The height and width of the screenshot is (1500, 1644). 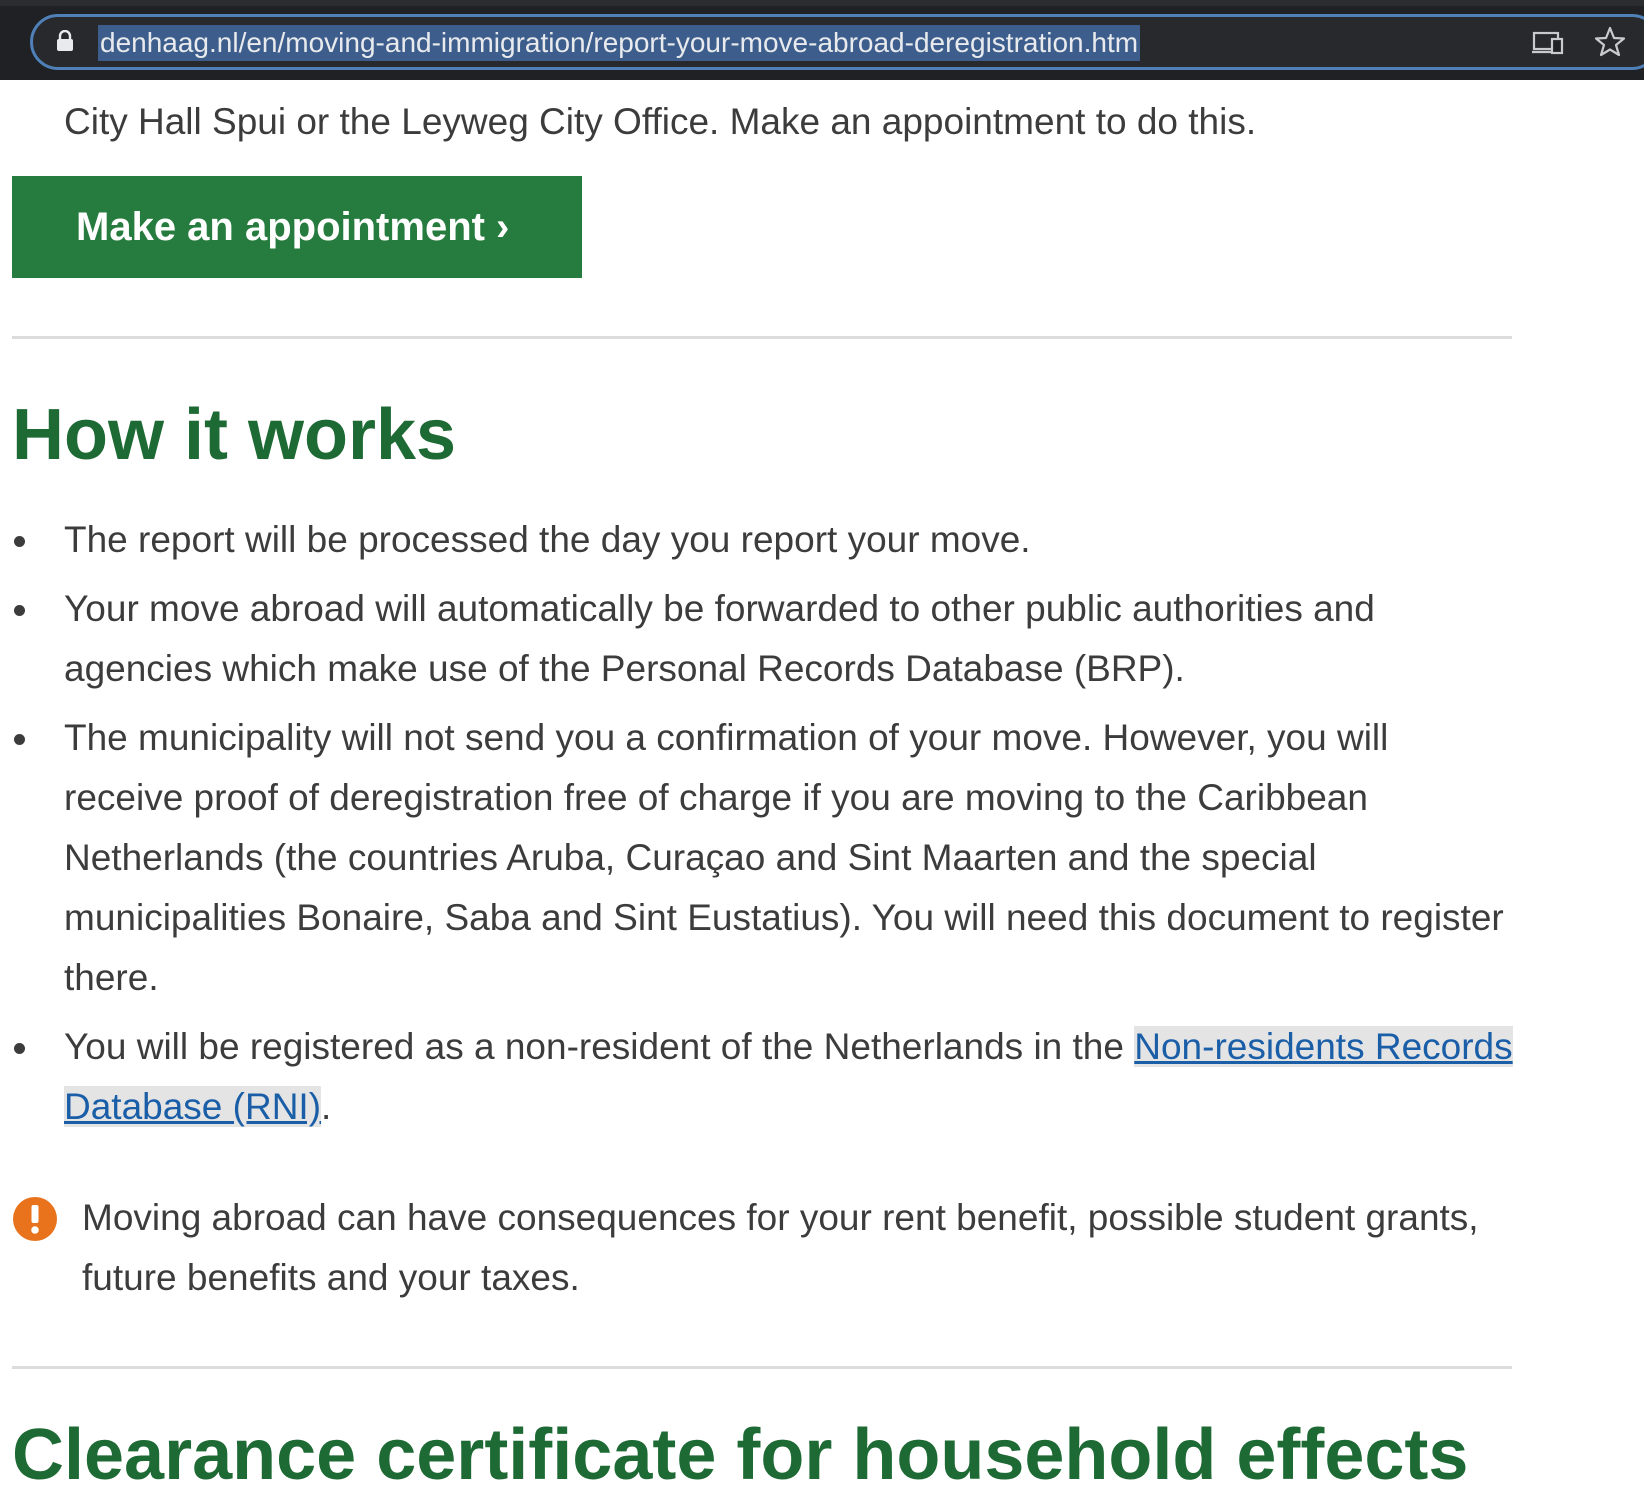 I want to click on install-app-icon, so click(x=1548, y=43).